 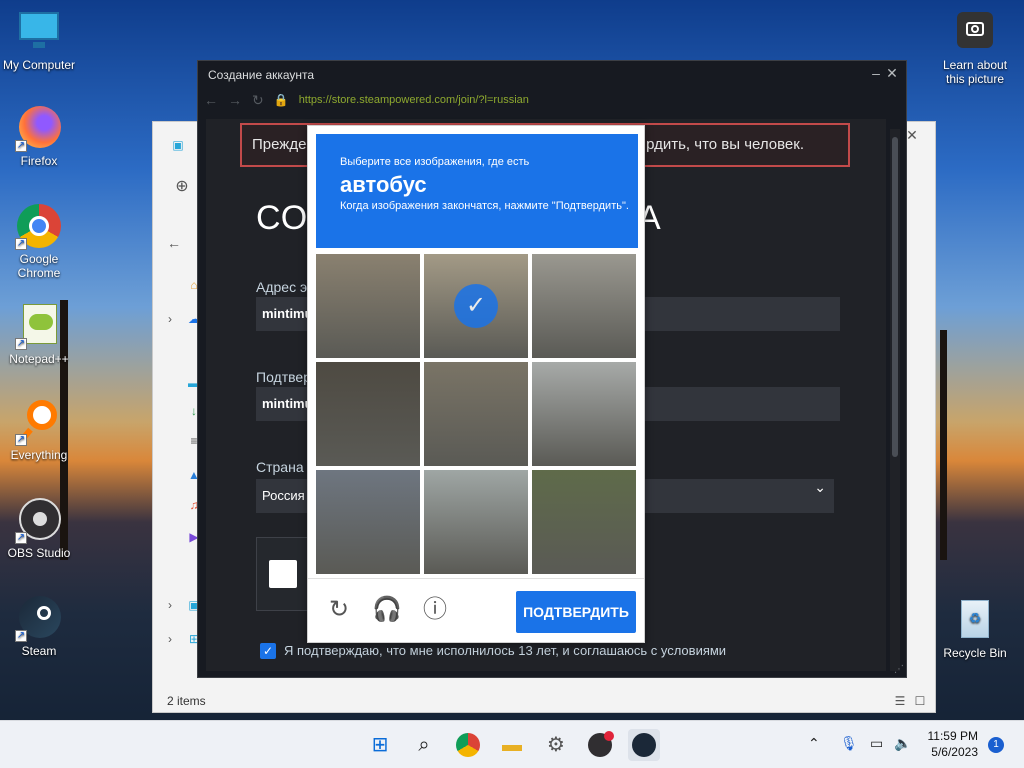 What do you see at coordinates (258, 100) in the screenshot?
I see `reload-icon: ↻` at bounding box center [258, 100].